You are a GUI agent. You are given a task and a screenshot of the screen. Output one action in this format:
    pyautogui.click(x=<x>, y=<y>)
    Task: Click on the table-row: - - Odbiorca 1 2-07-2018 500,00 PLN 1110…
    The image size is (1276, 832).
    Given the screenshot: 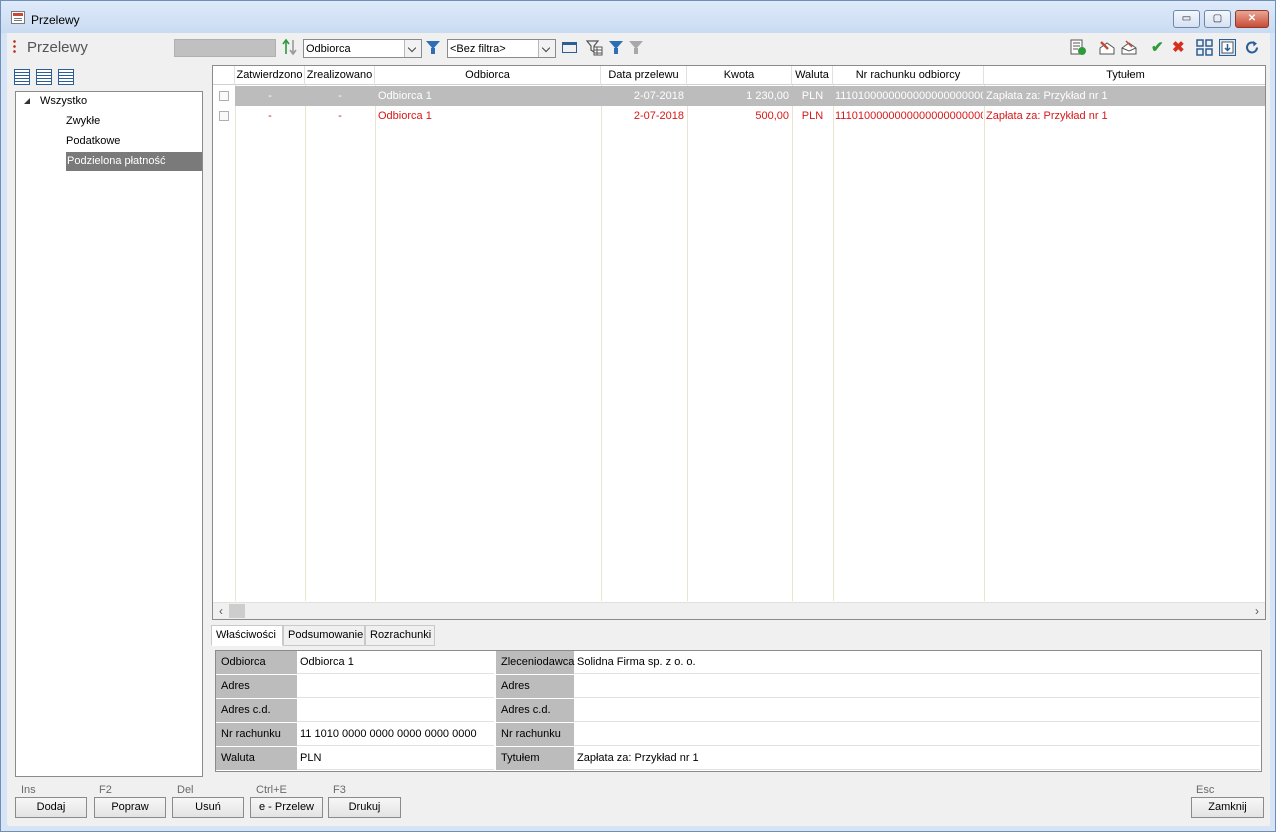 What is the action you would take?
    pyautogui.click(x=750, y=116)
    